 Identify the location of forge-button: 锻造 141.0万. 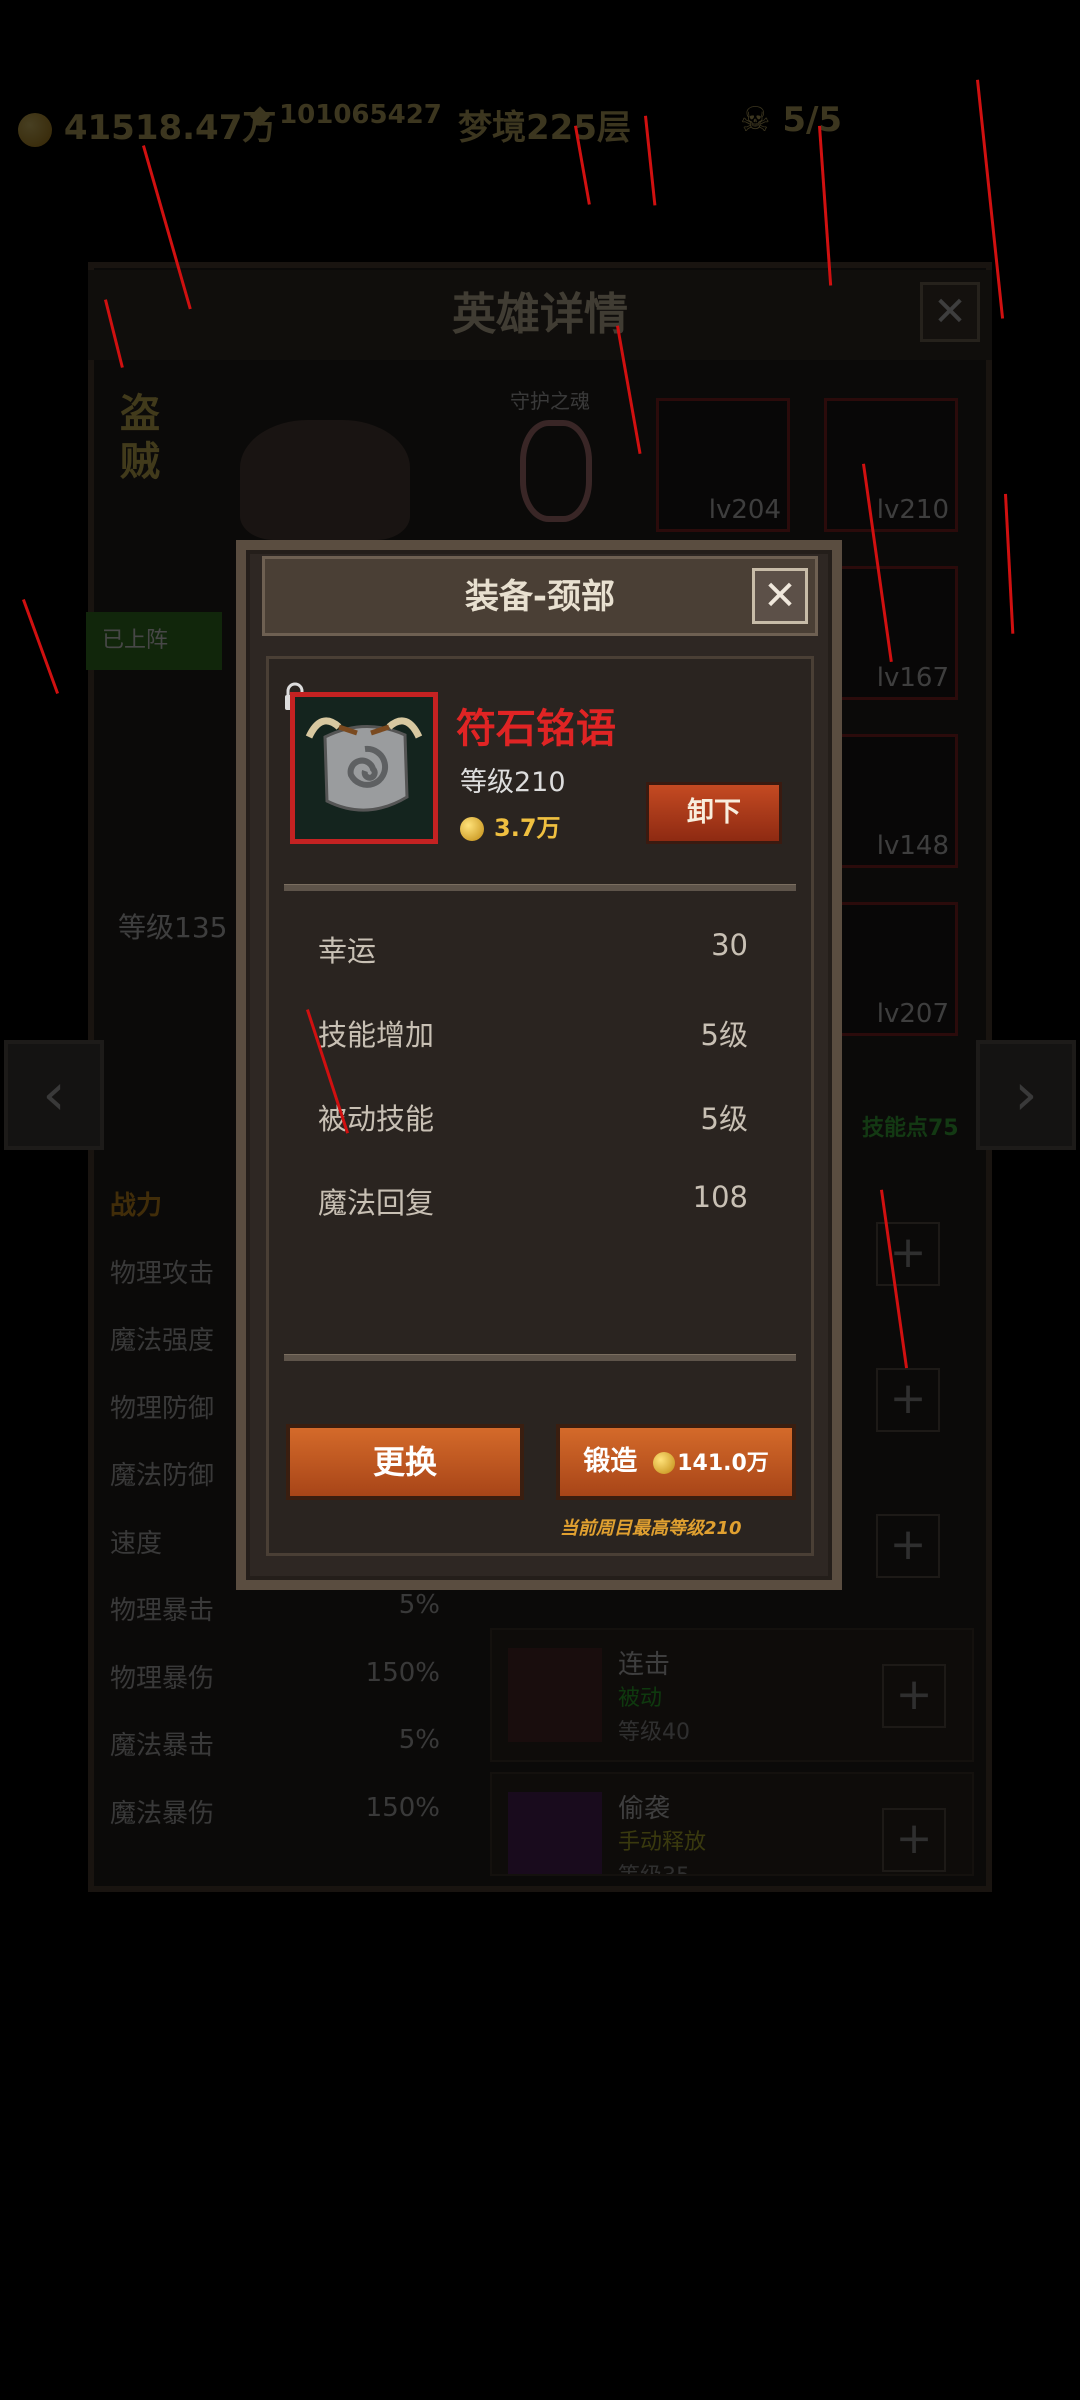
(676, 1462).